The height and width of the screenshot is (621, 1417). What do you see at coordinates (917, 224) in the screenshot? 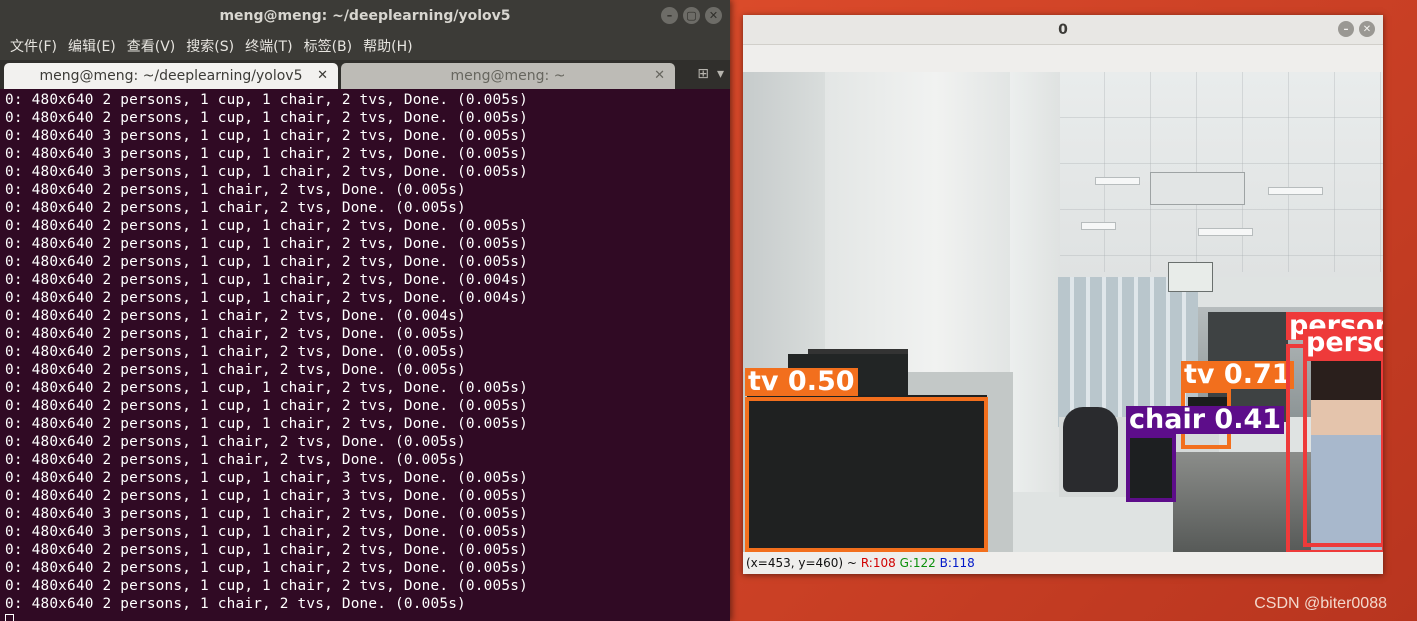
I see `wall-middle` at bounding box center [917, 224].